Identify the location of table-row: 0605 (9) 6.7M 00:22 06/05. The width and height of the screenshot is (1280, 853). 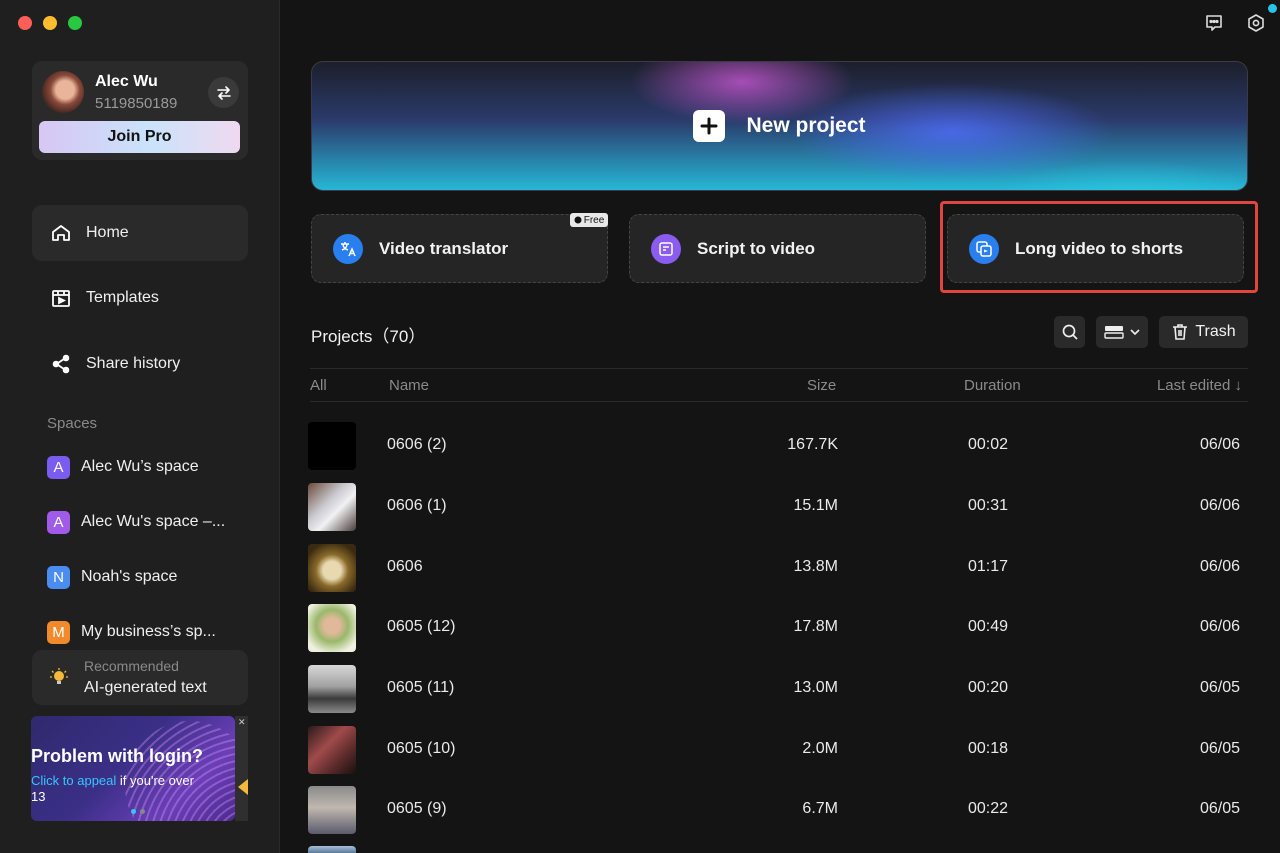
(778, 810).